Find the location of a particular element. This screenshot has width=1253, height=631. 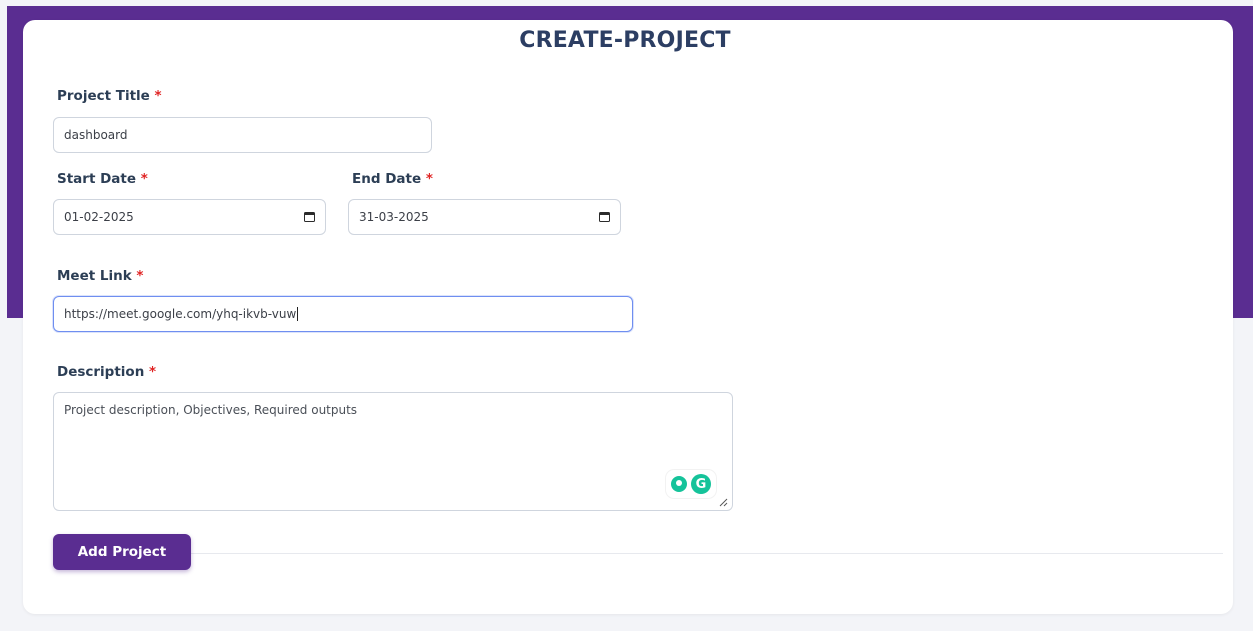

end-date-label: End Date * is located at coordinates (392, 179).